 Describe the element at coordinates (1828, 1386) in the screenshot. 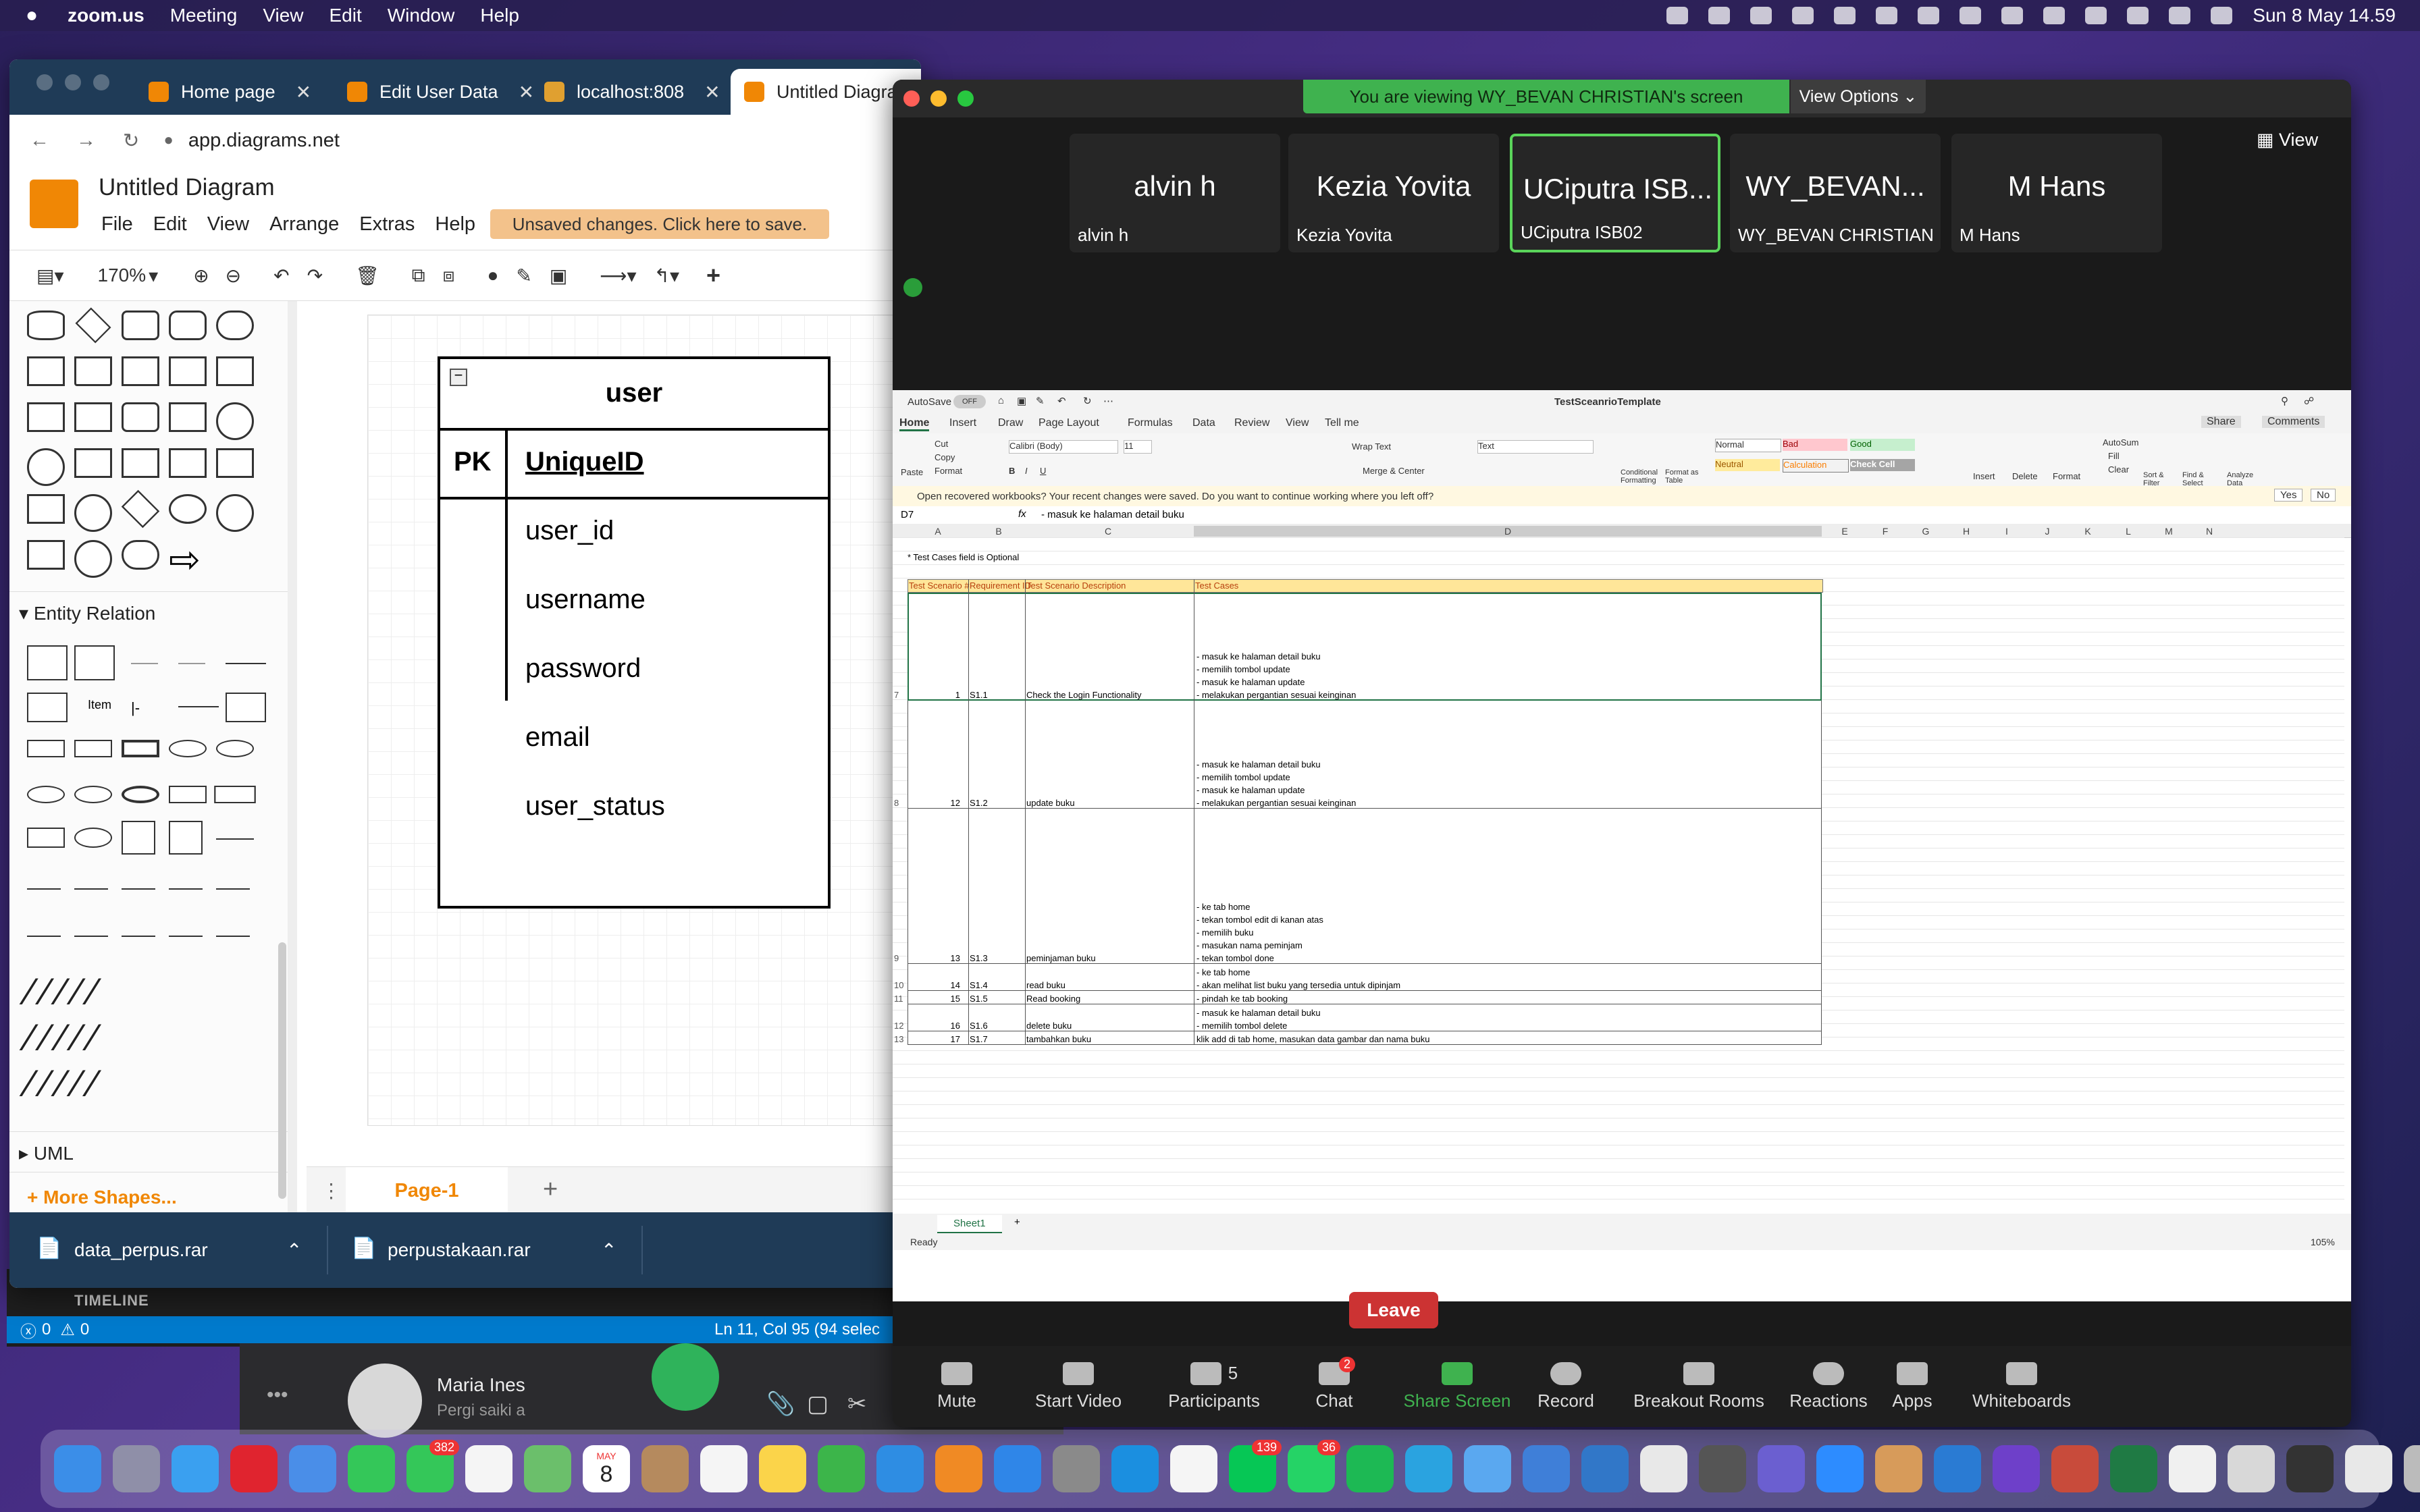

I see `reactions-button: Reactions` at that location.